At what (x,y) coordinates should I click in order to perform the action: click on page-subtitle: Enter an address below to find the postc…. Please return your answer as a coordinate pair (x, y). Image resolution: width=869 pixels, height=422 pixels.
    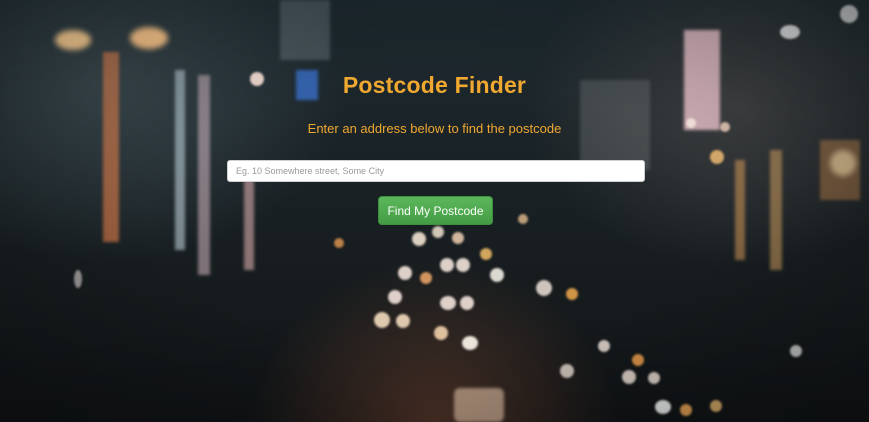
    Looking at the image, I should click on (434, 128).